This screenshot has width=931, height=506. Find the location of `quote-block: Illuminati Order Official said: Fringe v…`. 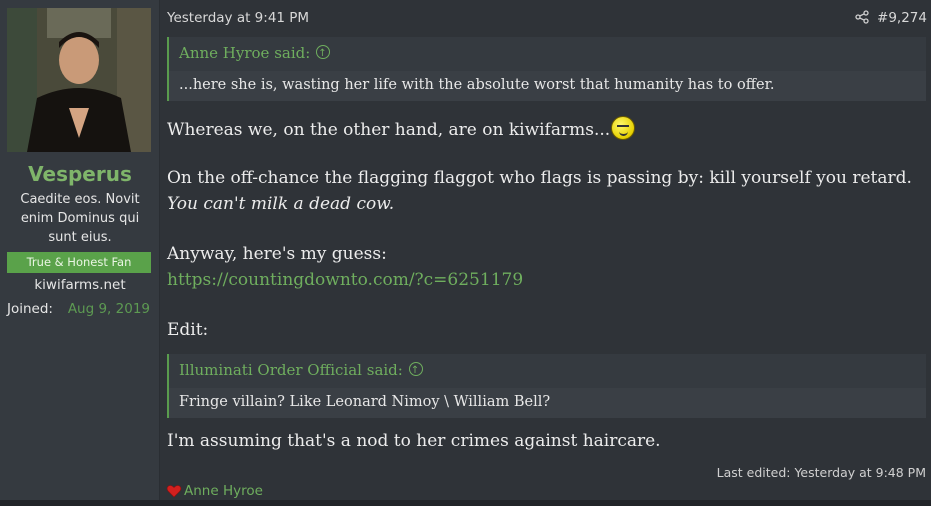

quote-block: Illuminati Order Official said: Fringe v… is located at coordinates (546, 386).